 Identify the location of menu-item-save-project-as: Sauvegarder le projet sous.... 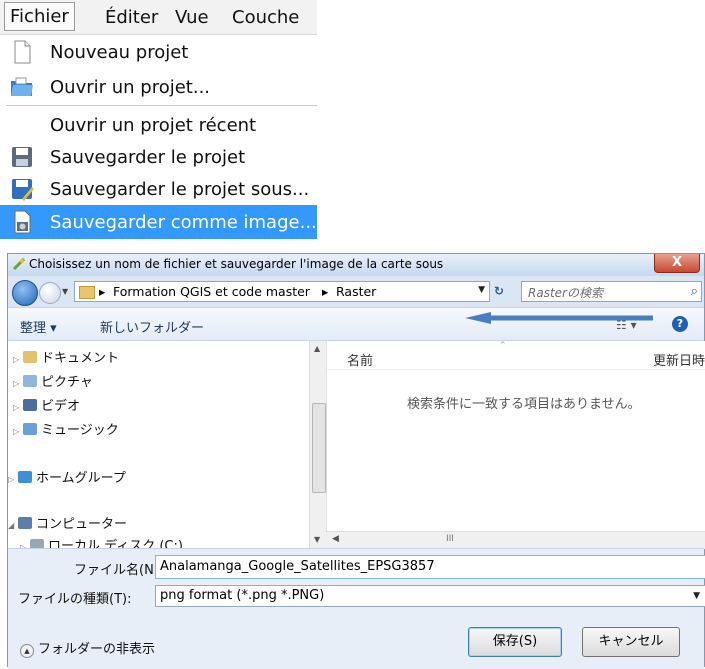
(158, 189).